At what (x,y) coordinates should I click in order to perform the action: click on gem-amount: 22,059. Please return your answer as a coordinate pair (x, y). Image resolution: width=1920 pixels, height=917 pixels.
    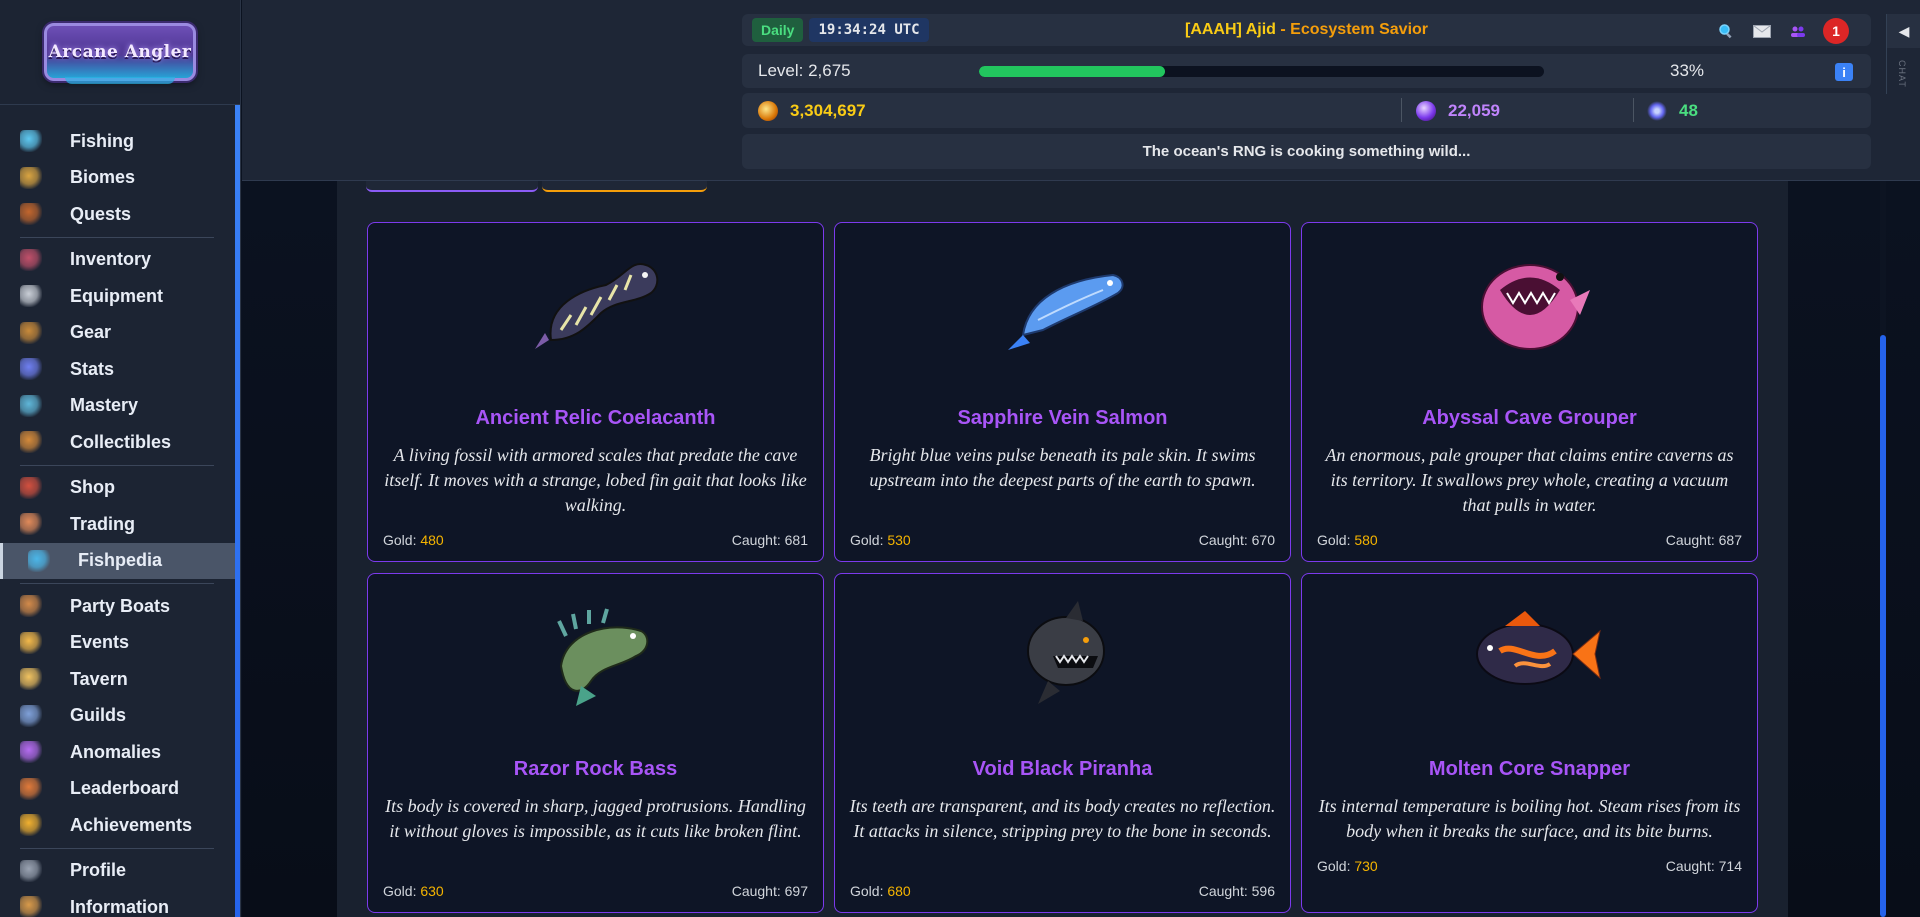
    Looking at the image, I should click on (1474, 110).